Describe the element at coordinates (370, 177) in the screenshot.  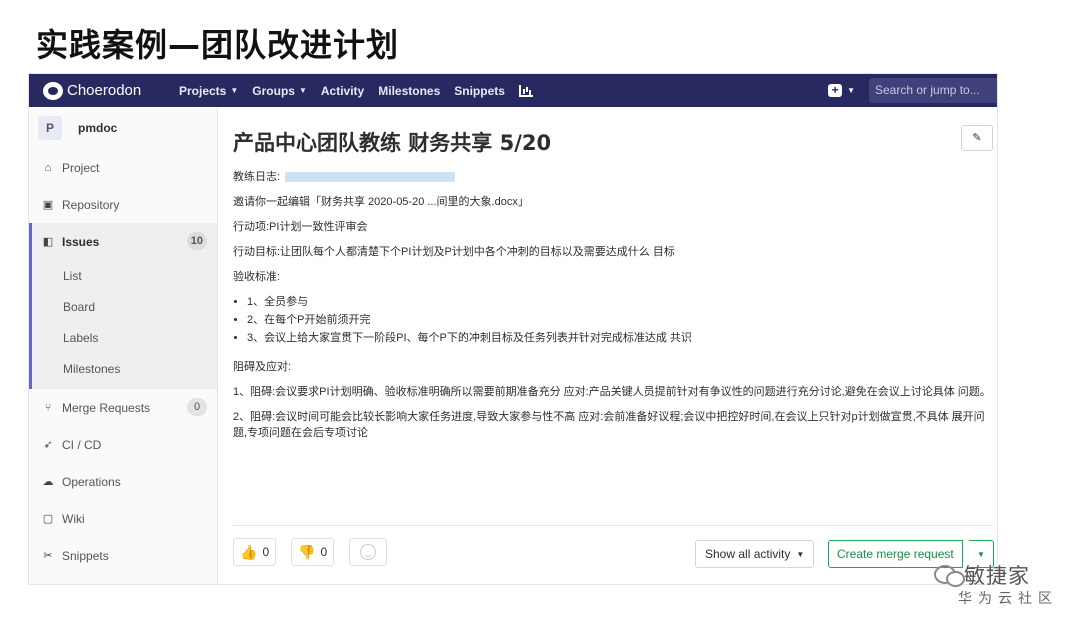
I see `redacted-link` at that location.